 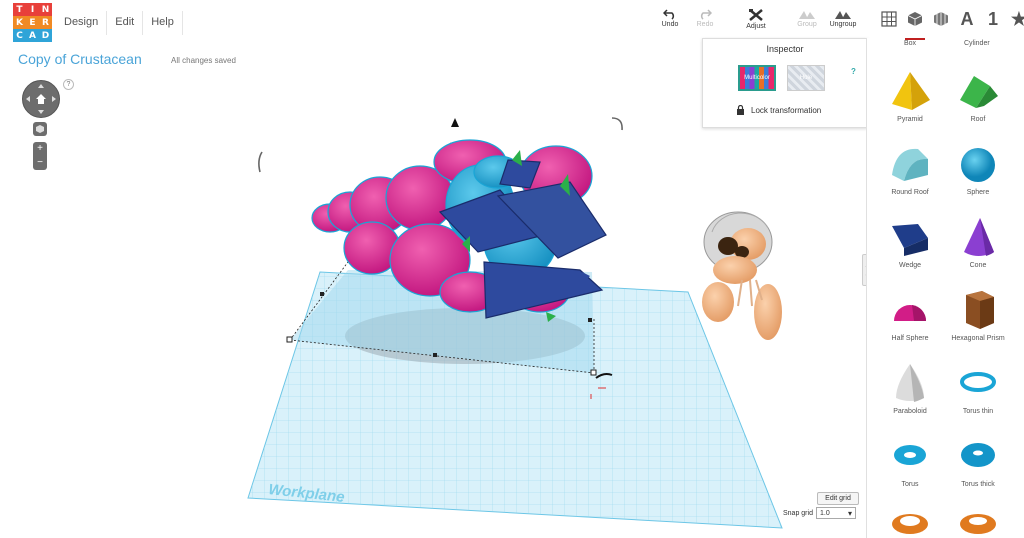 I want to click on lock-icon, so click(x=740, y=110).